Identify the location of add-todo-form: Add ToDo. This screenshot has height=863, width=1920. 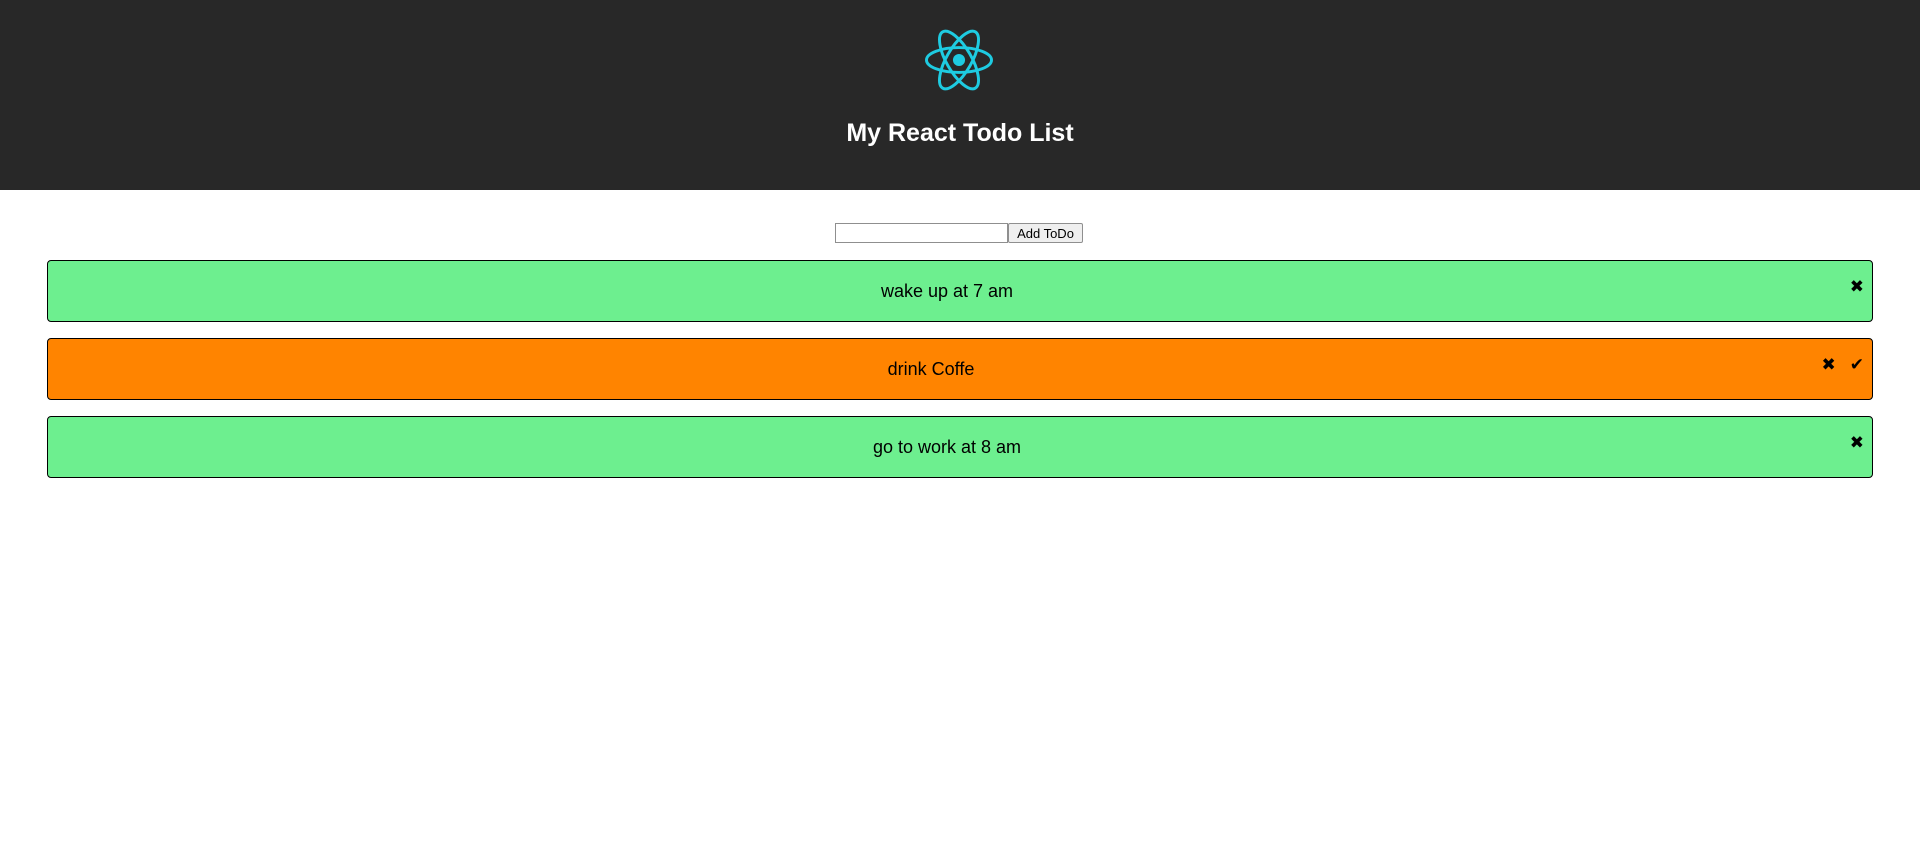
(959, 233).